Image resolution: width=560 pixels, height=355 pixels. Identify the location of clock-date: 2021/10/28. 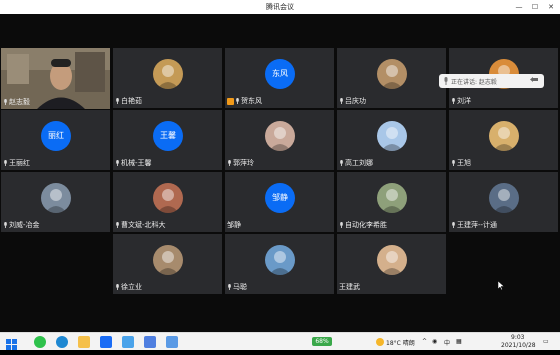
(518, 345).